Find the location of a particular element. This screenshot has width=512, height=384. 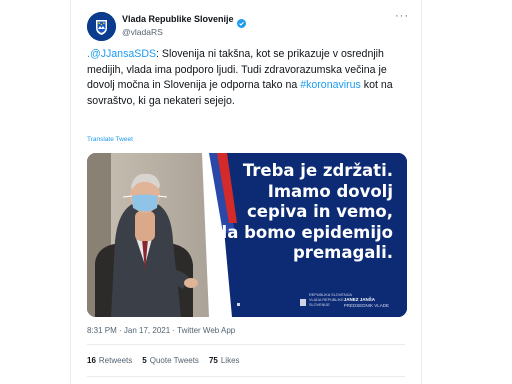

media-footer-person: JANEZ JANŠA PREDSEDNIK VLADE is located at coordinates (366, 302).